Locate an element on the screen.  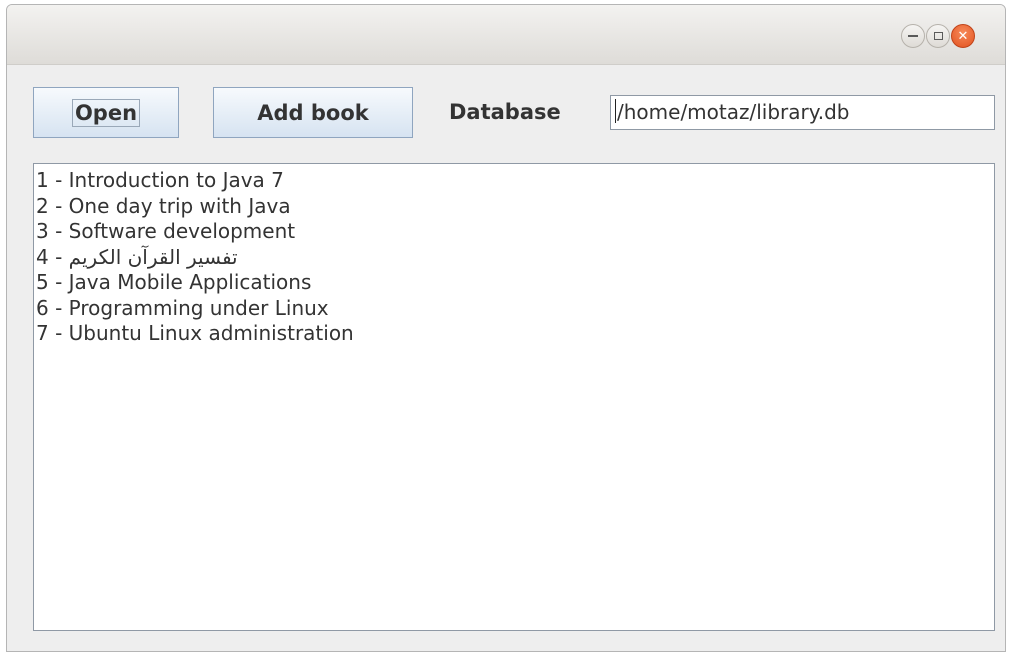
database-path-value: /home/motaz/library.db is located at coordinates (733, 112).